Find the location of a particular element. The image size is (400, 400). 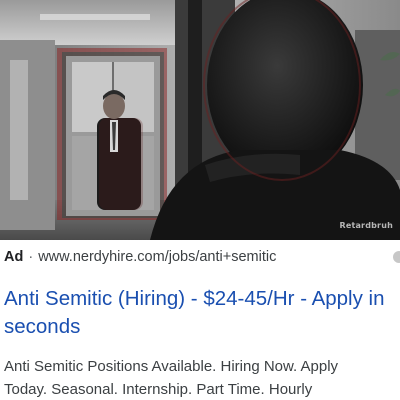

ad-options-icon is located at coordinates (396, 257).